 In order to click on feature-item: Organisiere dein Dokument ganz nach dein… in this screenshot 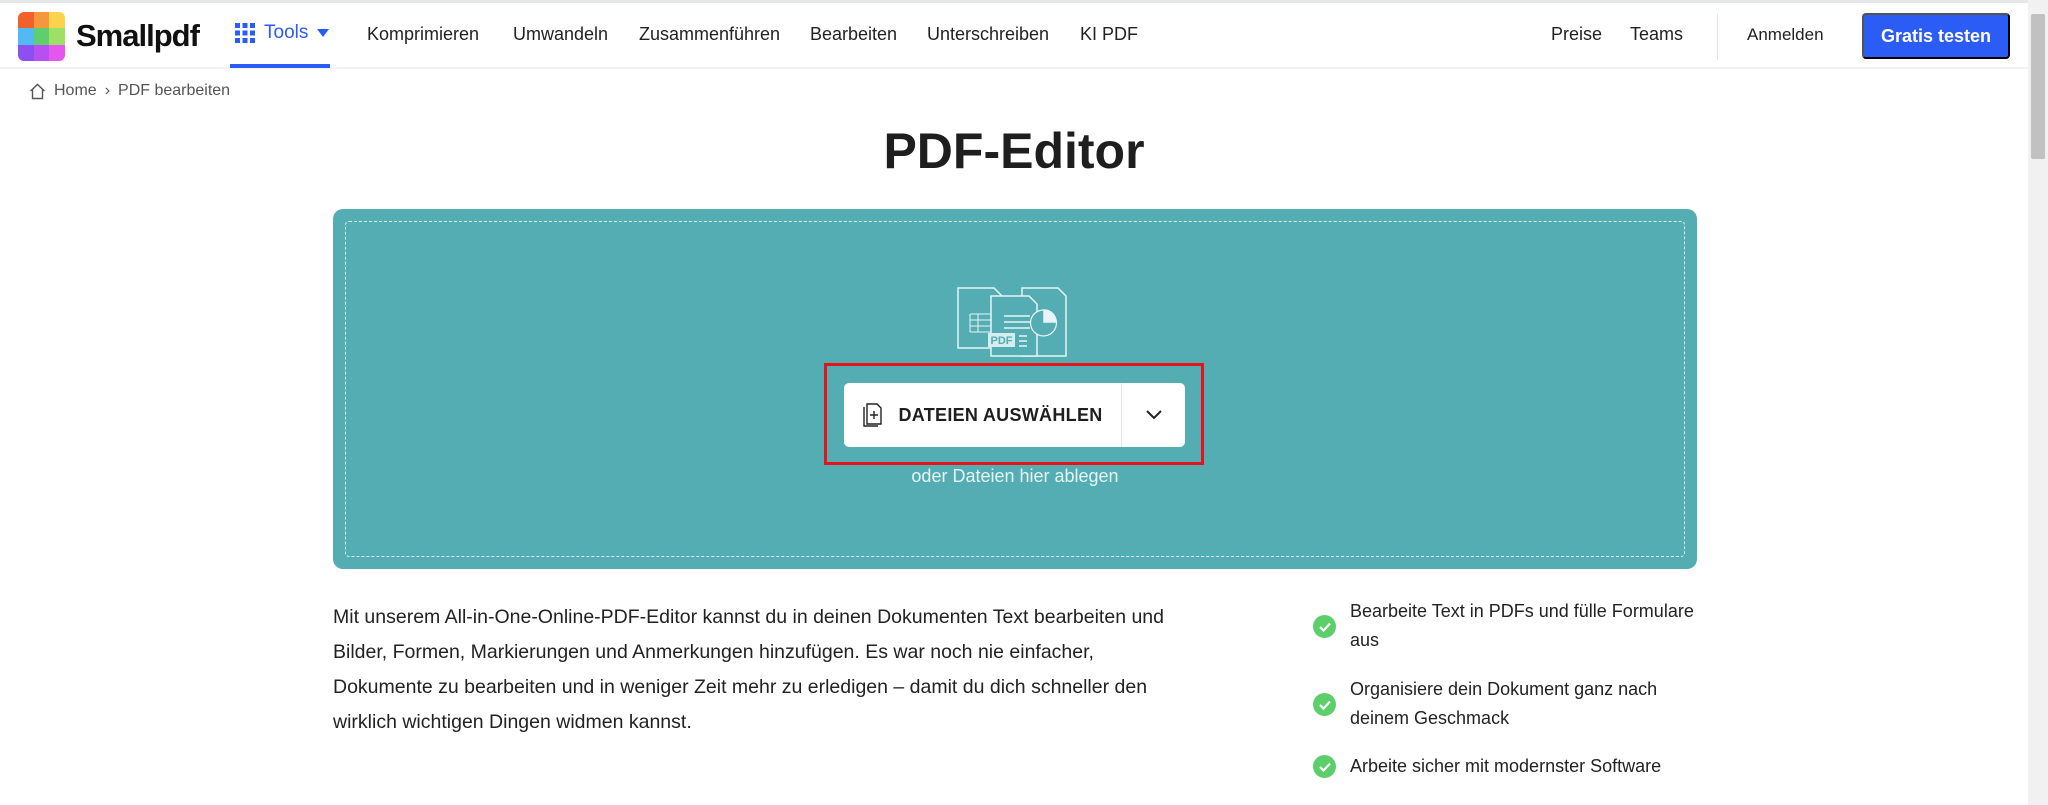, I will do `click(1513, 704)`.